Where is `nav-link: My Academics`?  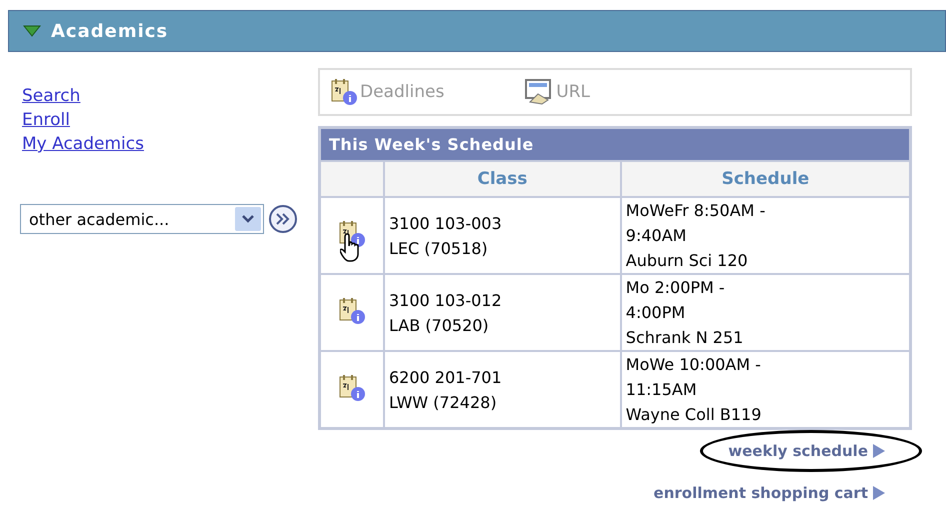
nav-link: My Academics is located at coordinates (83, 144).